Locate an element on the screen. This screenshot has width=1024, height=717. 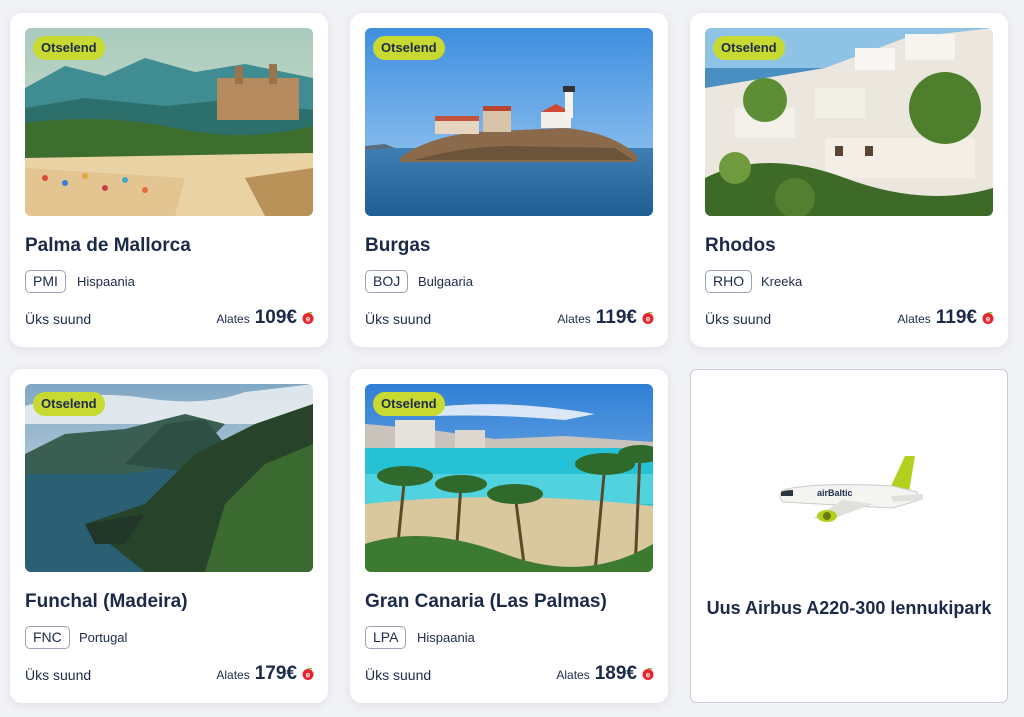
airplane-illustration: airBaltic is located at coordinates (851, 489).